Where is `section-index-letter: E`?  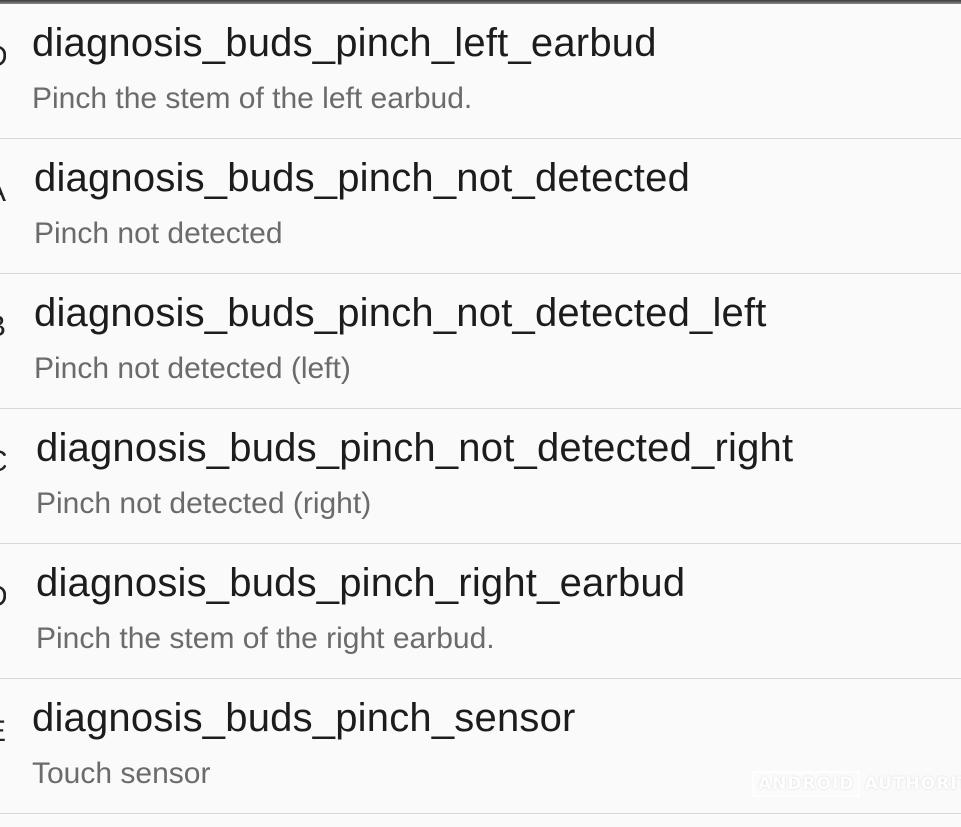 section-index-letter: E is located at coordinates (3, 732).